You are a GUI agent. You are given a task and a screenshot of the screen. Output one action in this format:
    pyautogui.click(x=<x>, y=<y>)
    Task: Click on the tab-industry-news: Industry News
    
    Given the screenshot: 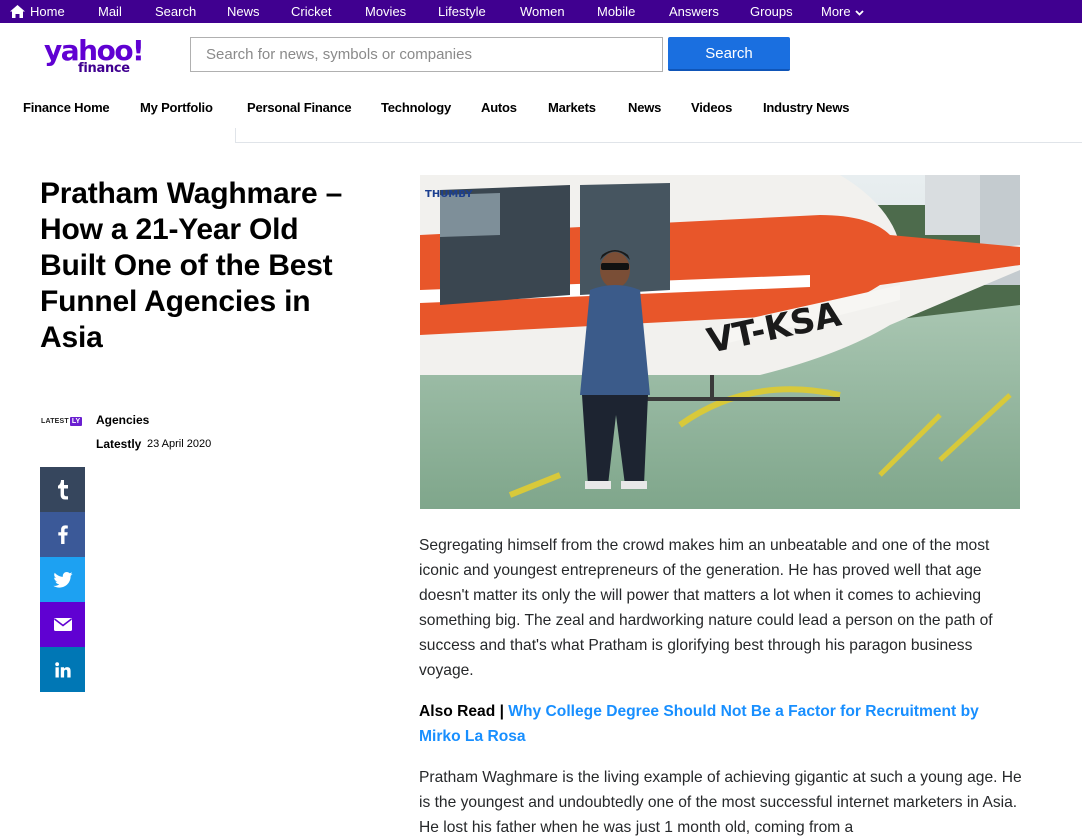 What is the action you would take?
    pyautogui.click(x=806, y=107)
    